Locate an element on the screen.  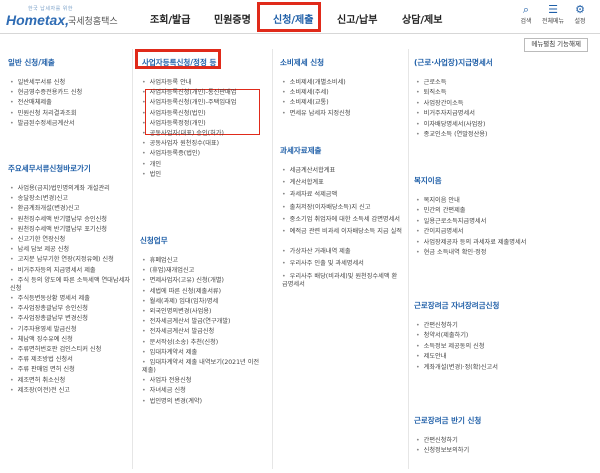
menu-link-item: 임대차계약서 제출 is located at coordinates (170, 353).